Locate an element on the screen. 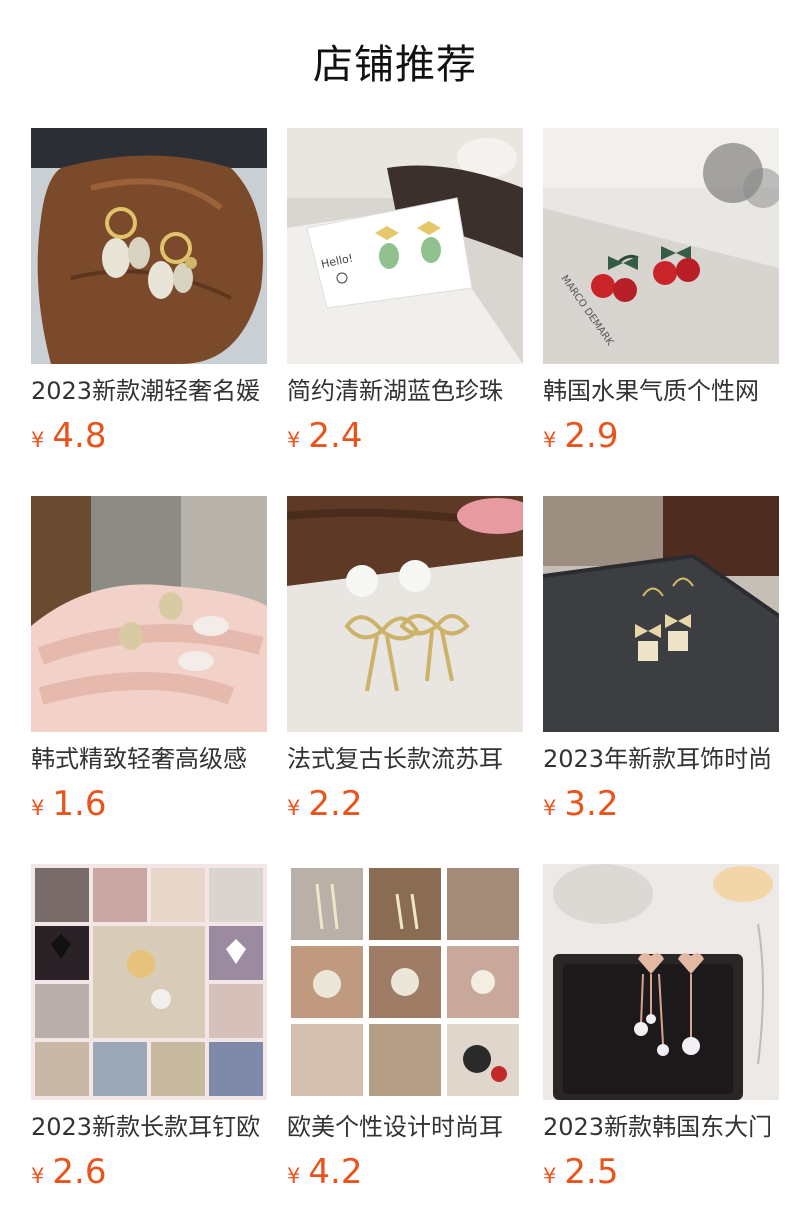  product-name: 2023新款潮轻奢名媛 is located at coordinates (149, 391).